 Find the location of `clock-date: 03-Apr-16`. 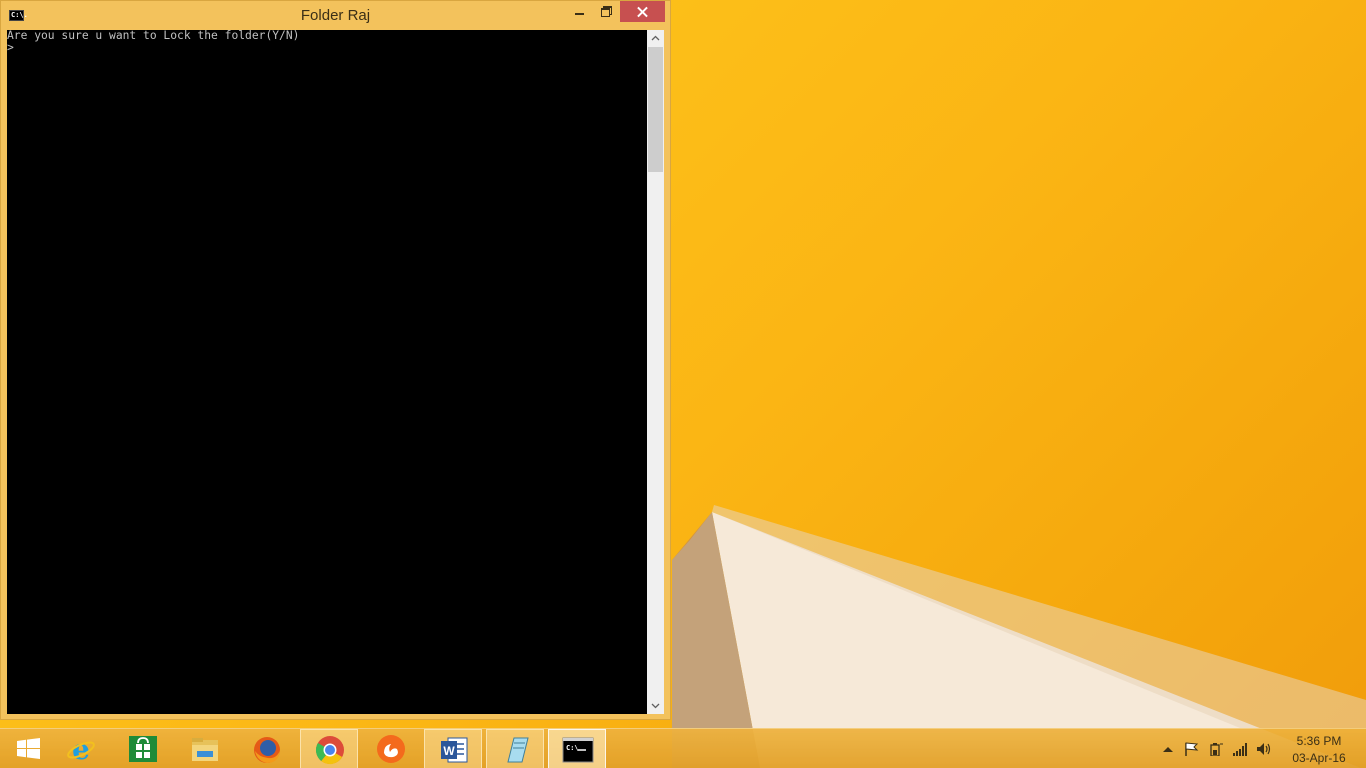

clock-date: 03-Apr-16 is located at coordinates (1319, 758).